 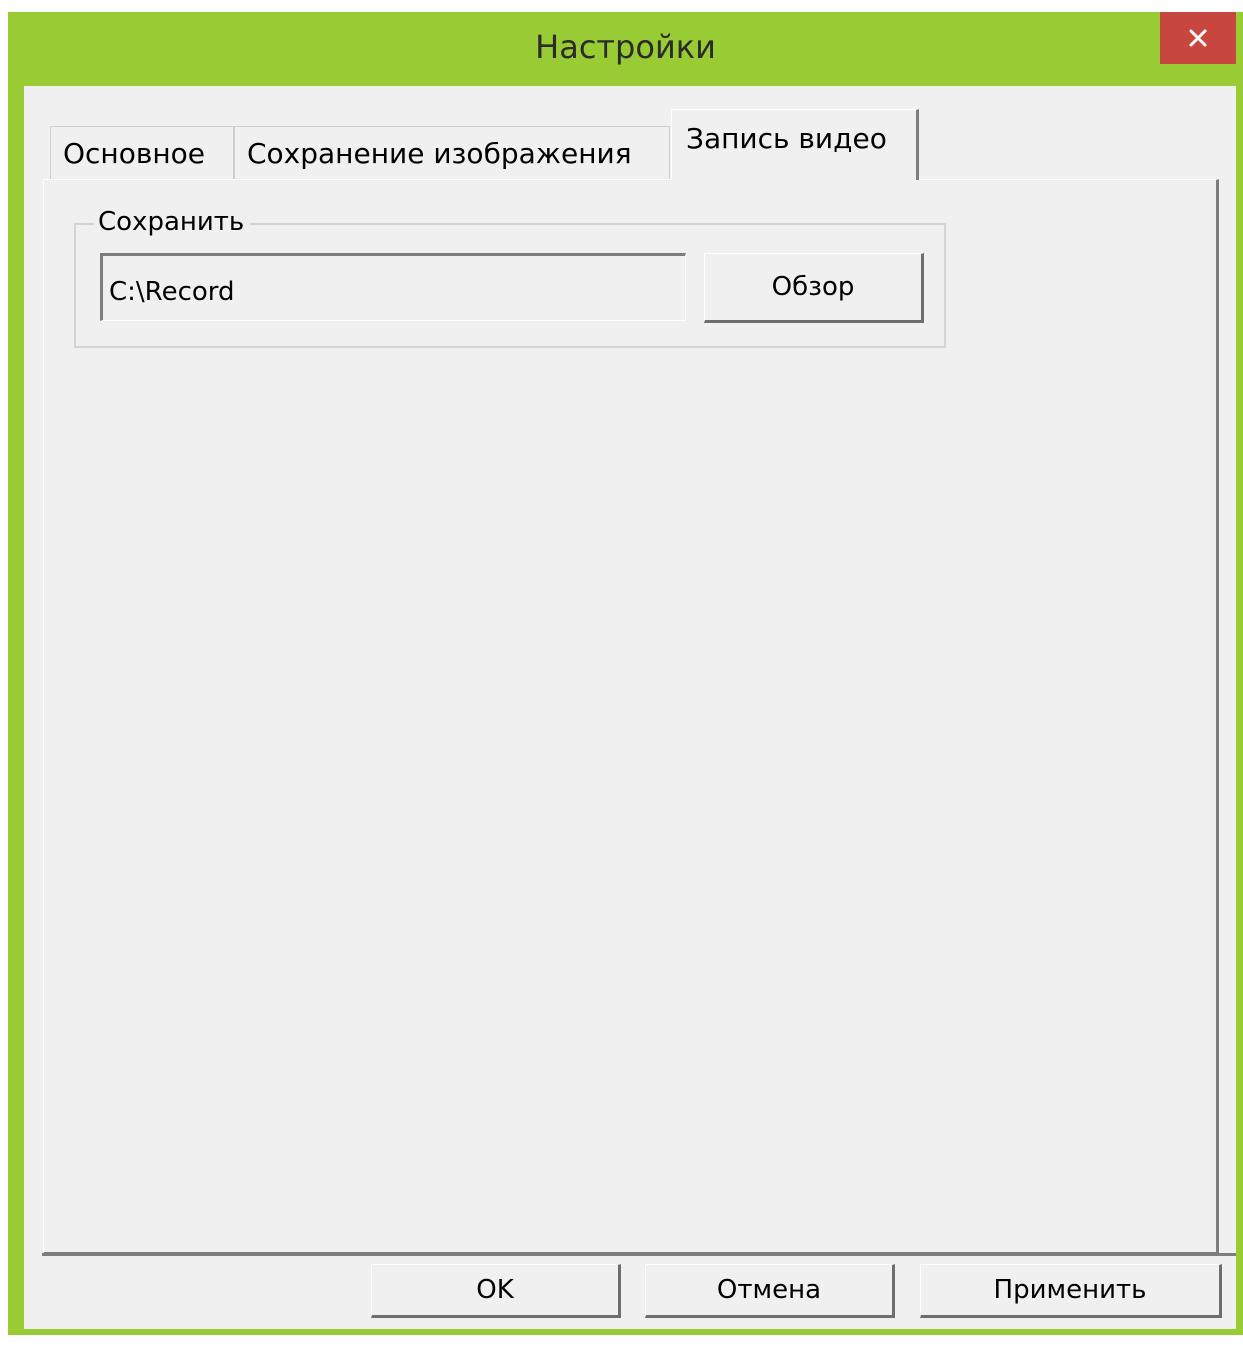 I want to click on save-group-label: Сохранить, so click(x=172, y=222).